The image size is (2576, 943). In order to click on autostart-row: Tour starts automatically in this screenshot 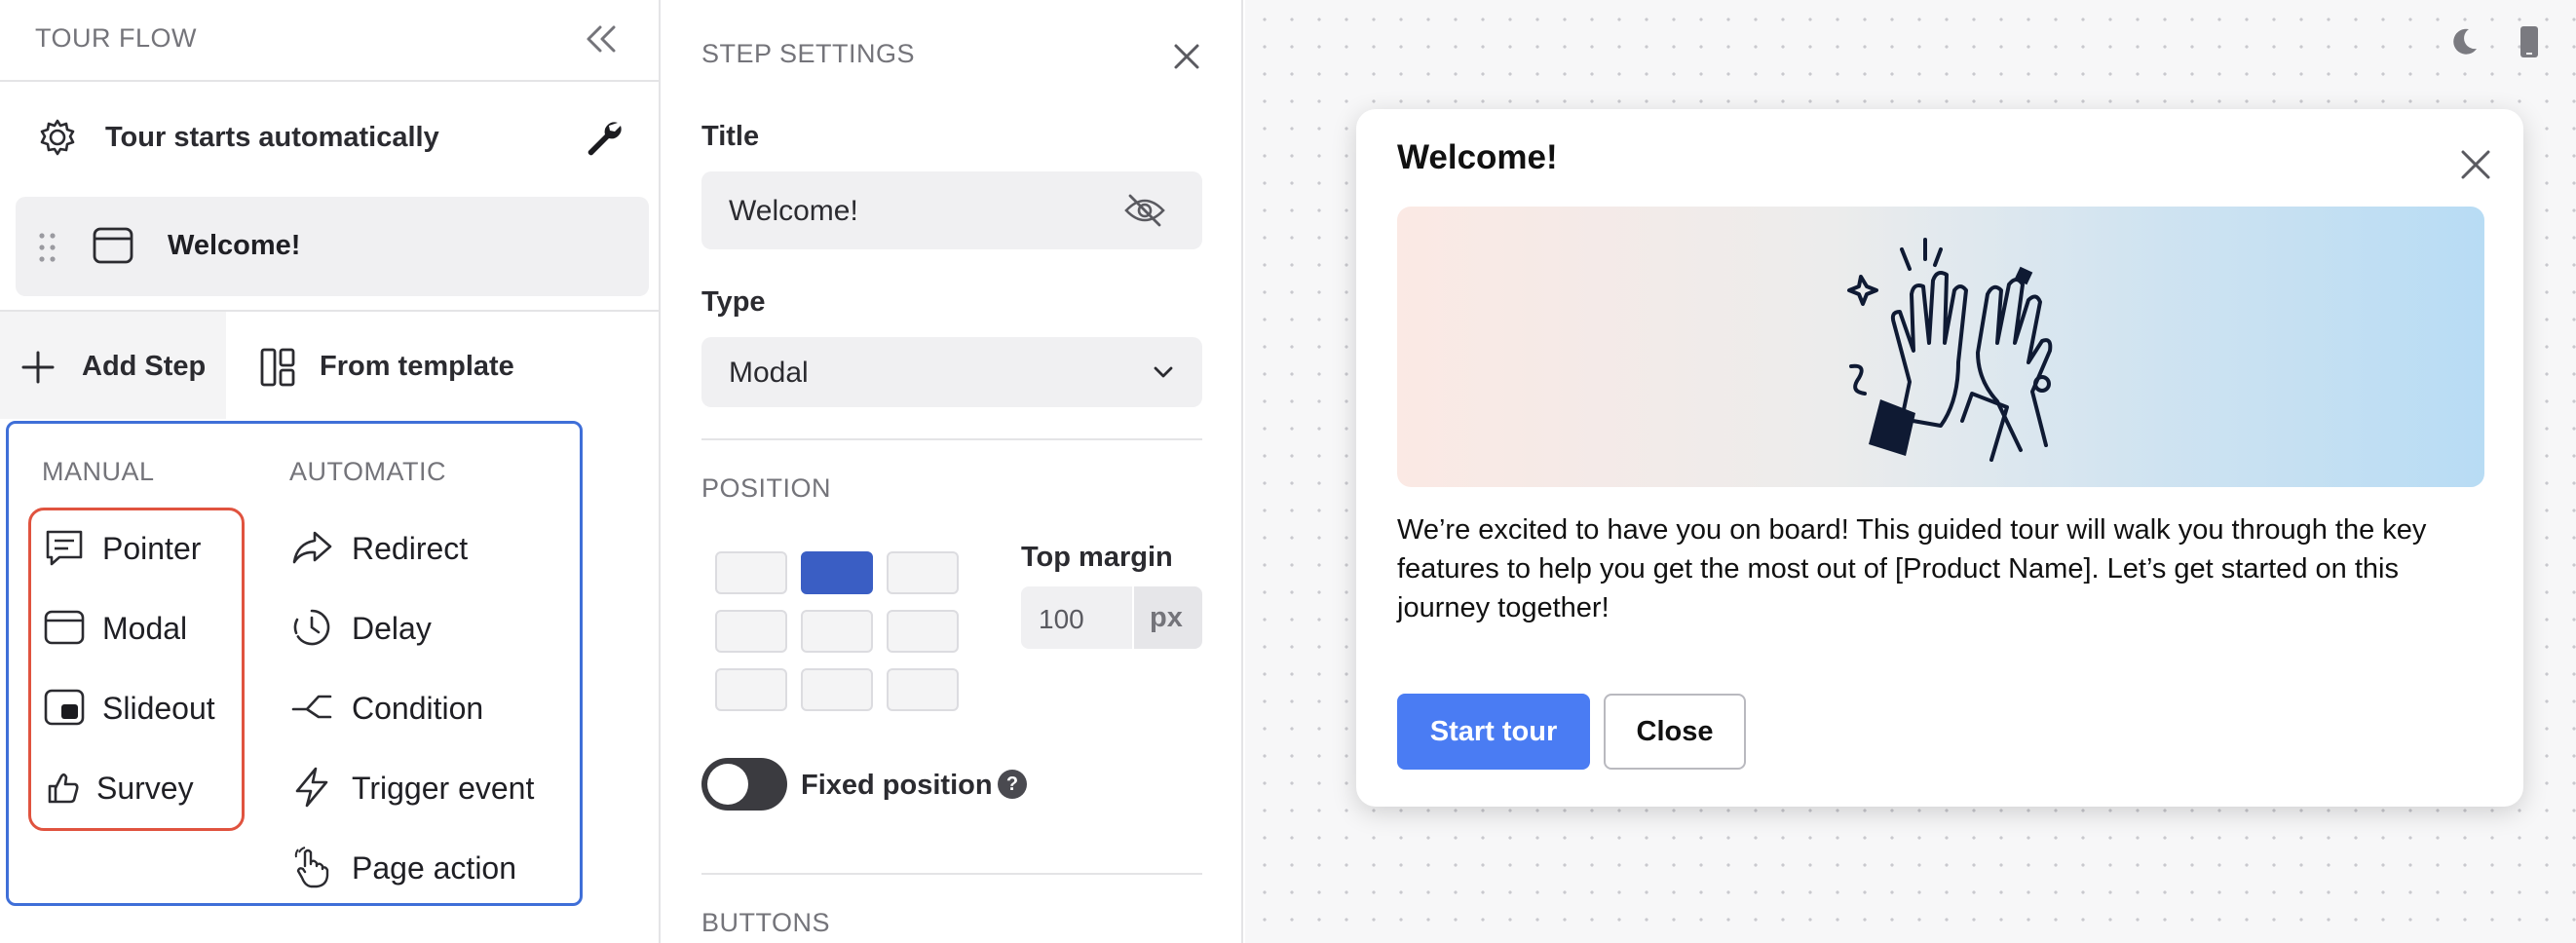, I will do `click(329, 137)`.